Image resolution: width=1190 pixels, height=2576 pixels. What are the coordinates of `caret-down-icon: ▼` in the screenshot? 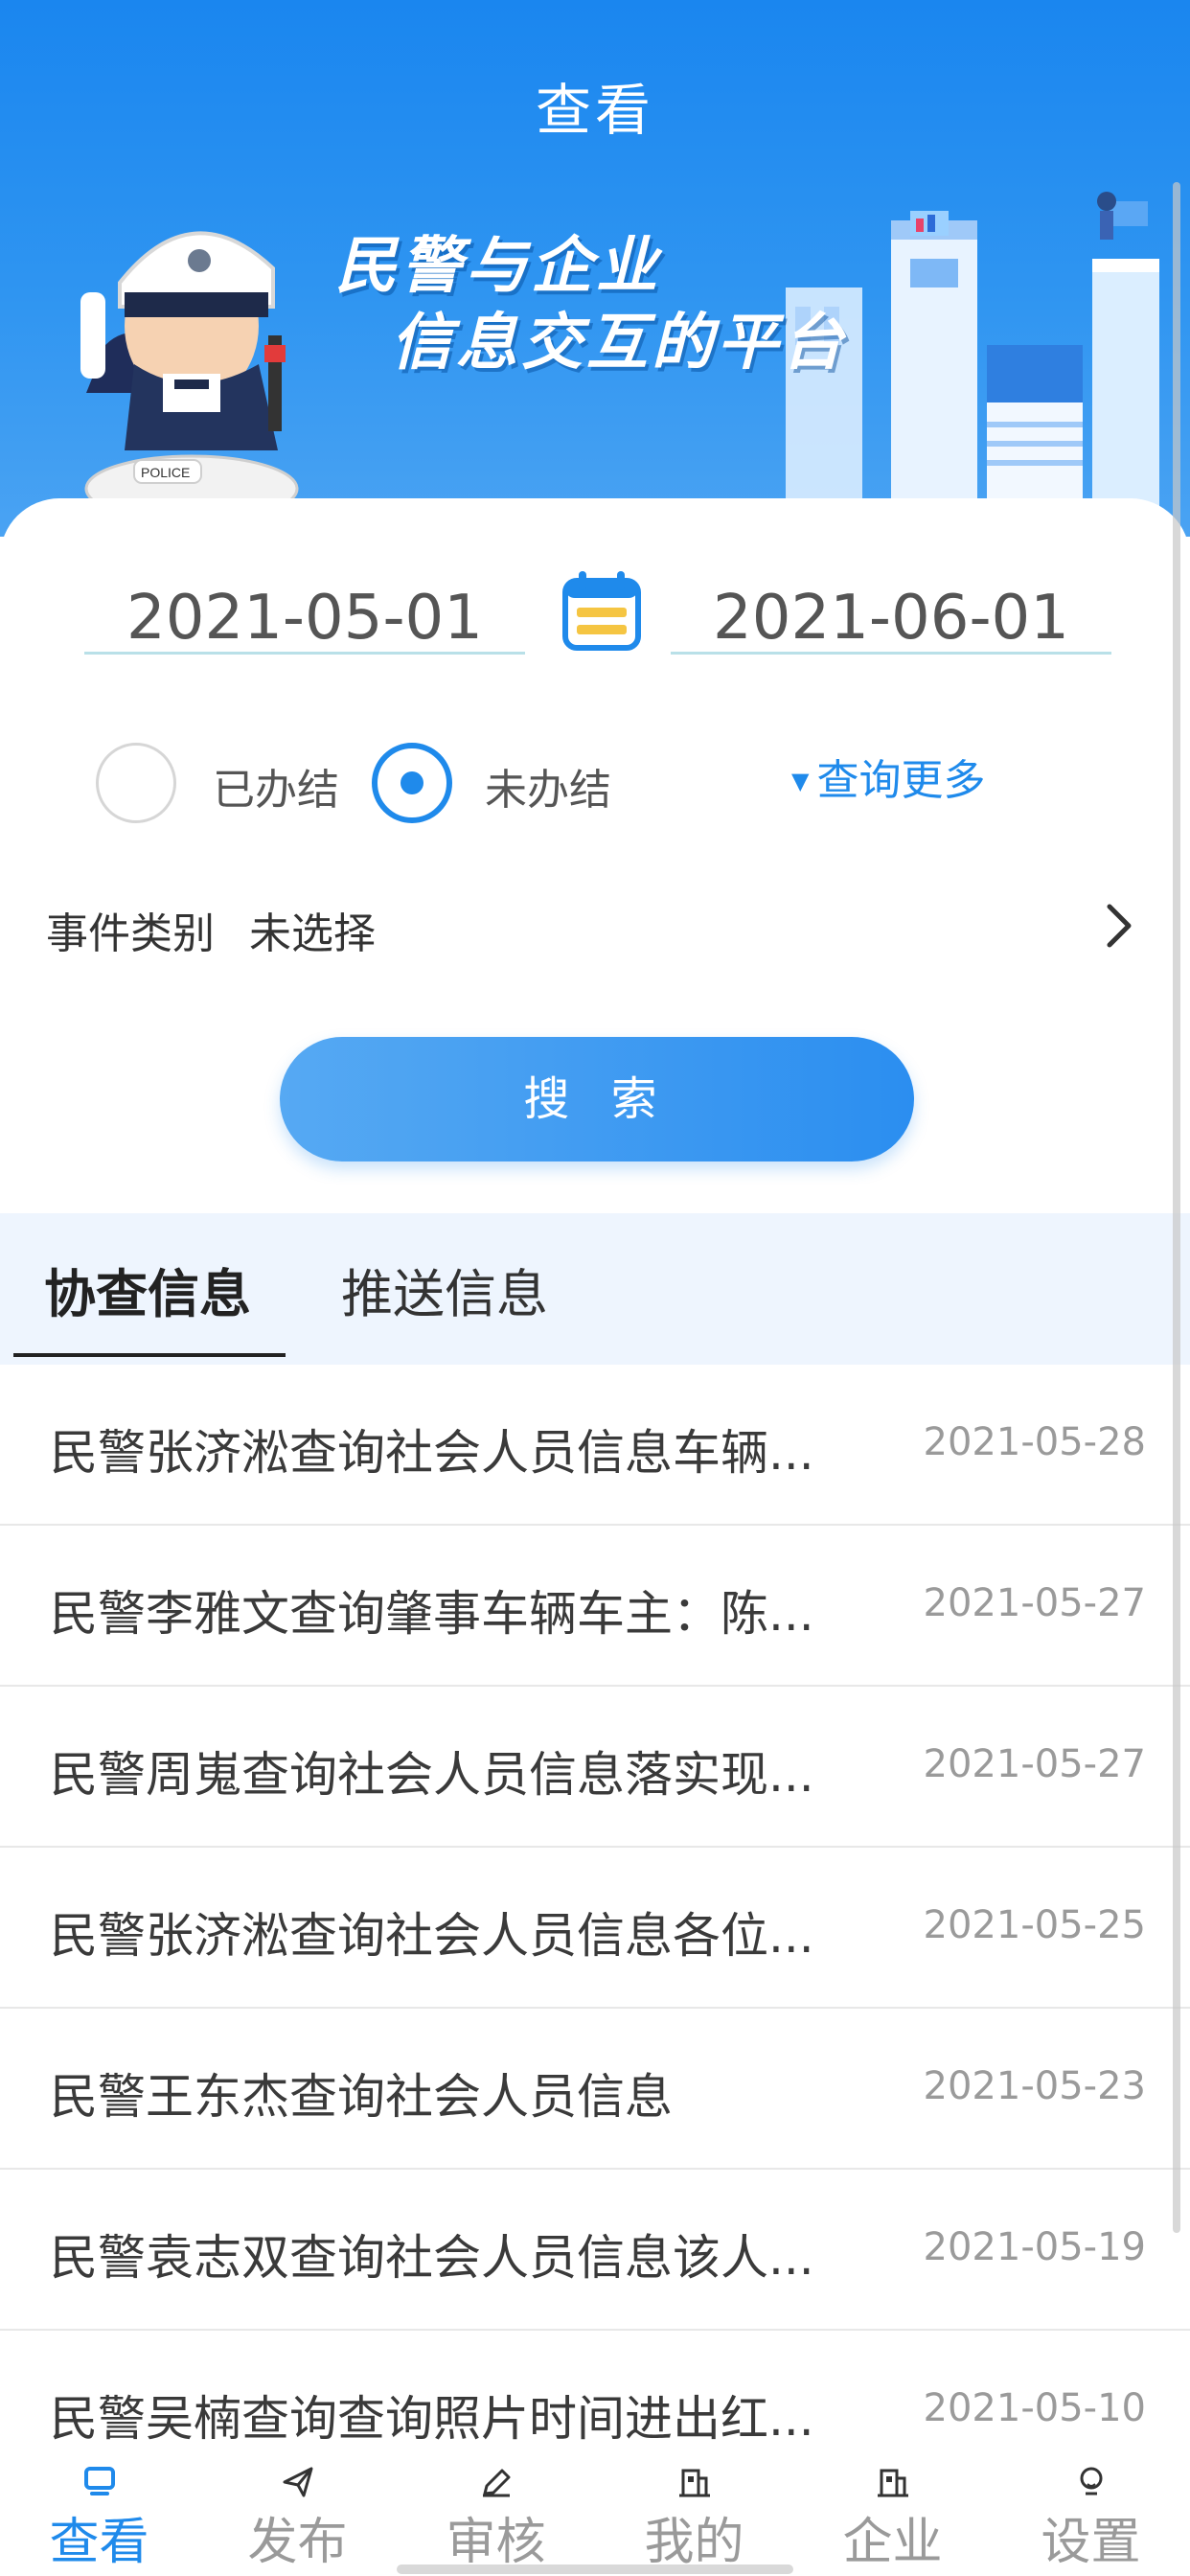 It's located at (801, 781).